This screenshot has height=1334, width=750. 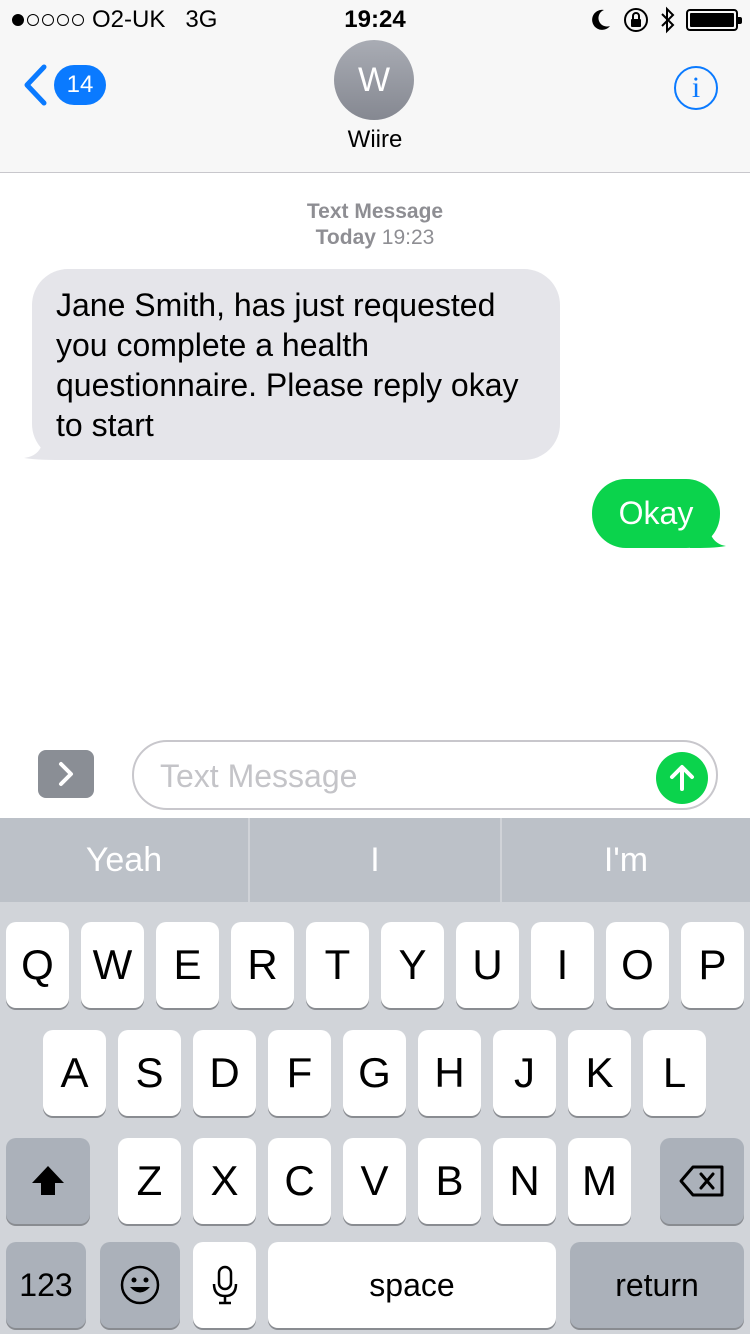 What do you see at coordinates (524, 1181) in the screenshot?
I see `key-n: N` at bounding box center [524, 1181].